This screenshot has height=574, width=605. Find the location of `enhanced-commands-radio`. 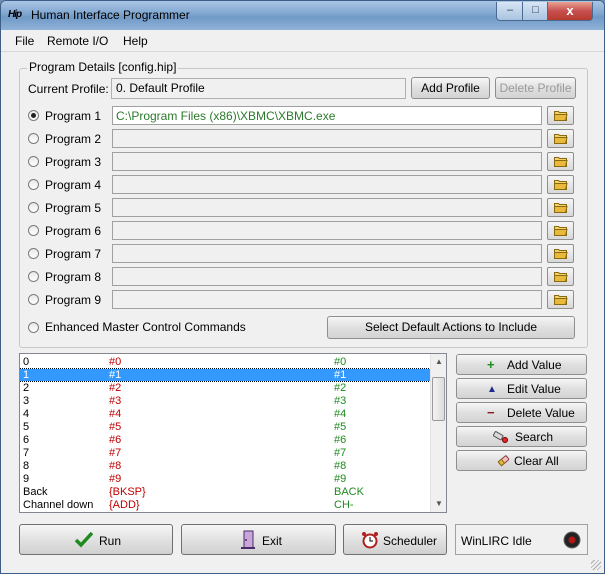

enhanced-commands-radio is located at coordinates (33, 327).